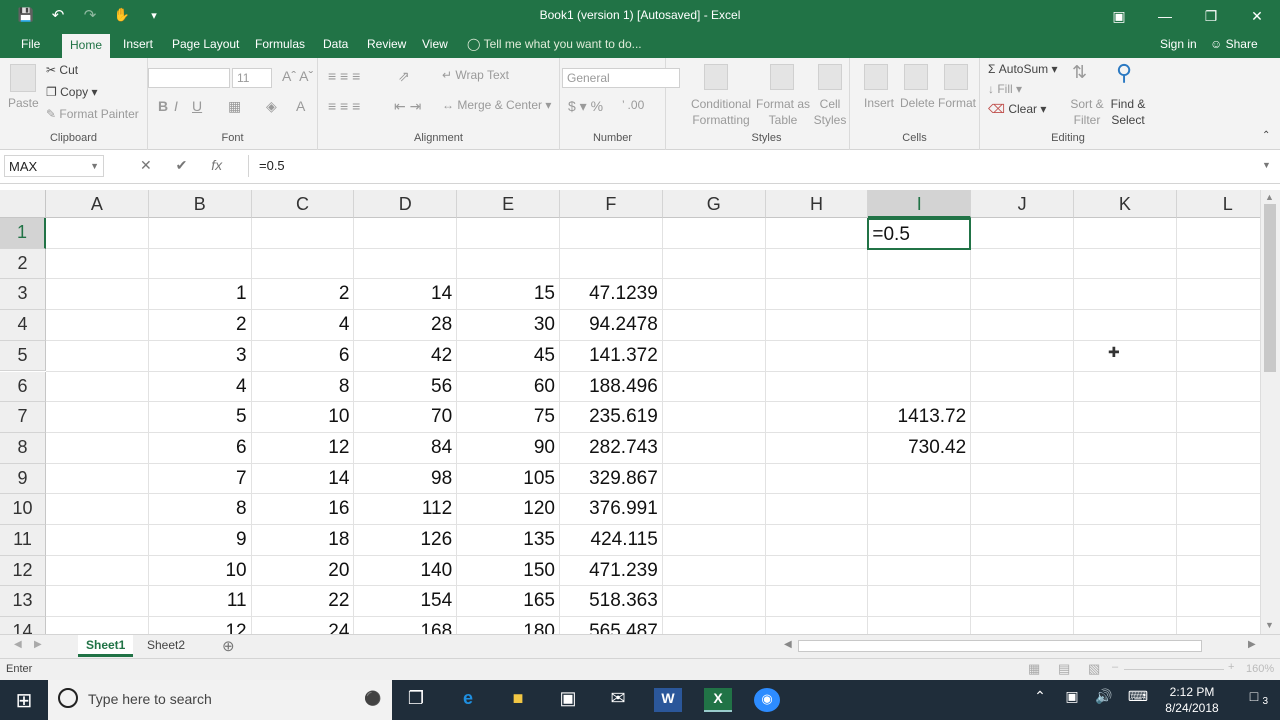  Describe the element at coordinates (611, 479) in the screenshot. I see `cell-f9: 329.867` at that location.